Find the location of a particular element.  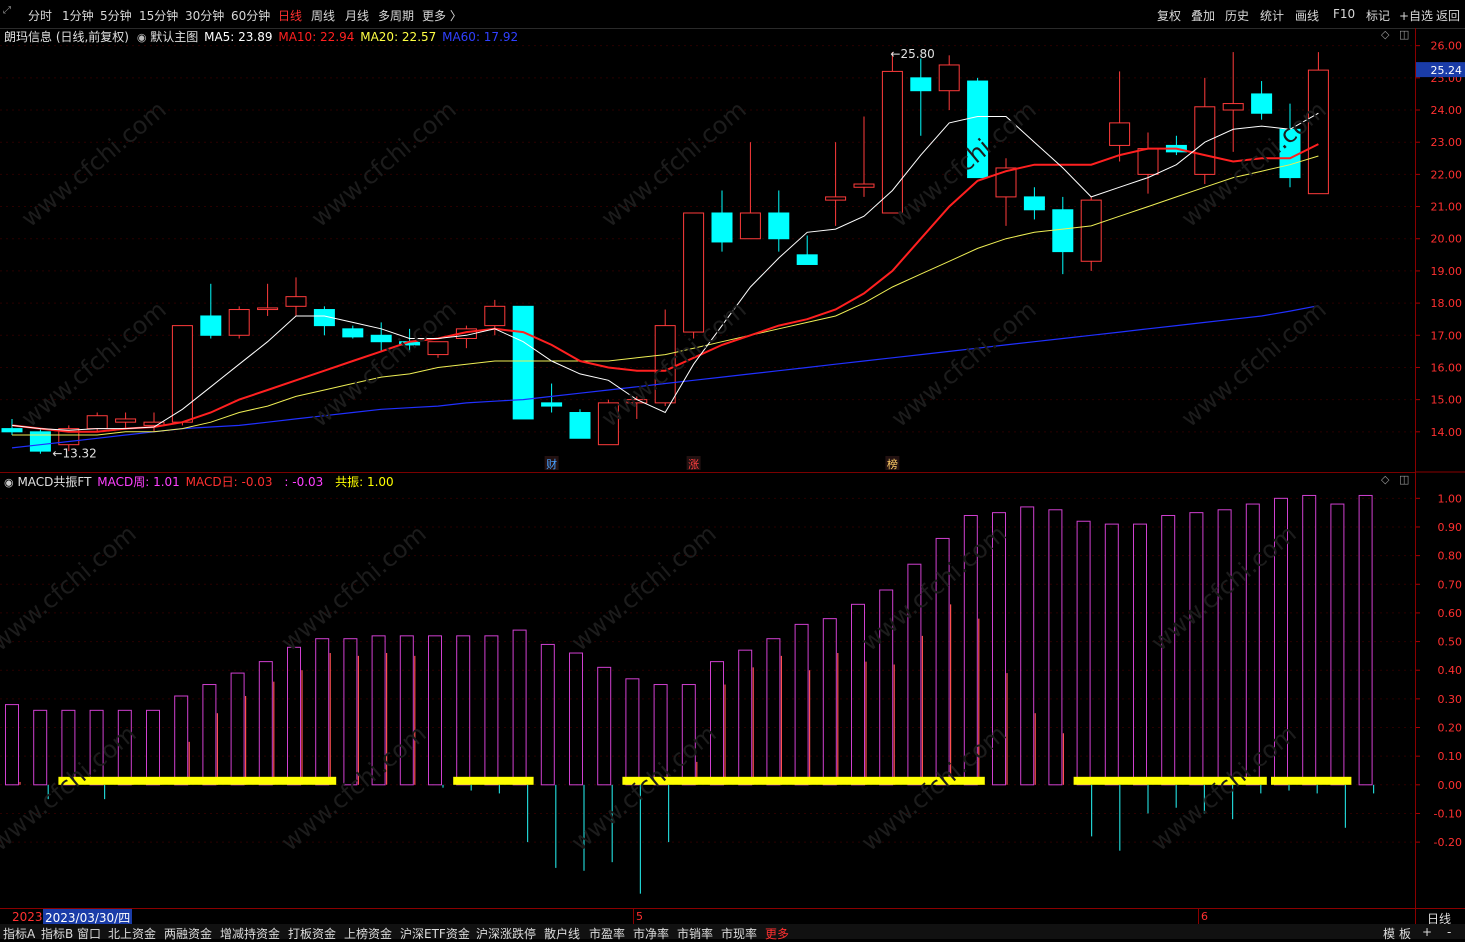

tab-limit-updown: 沪深涨跌停 is located at coordinates (506, 933).